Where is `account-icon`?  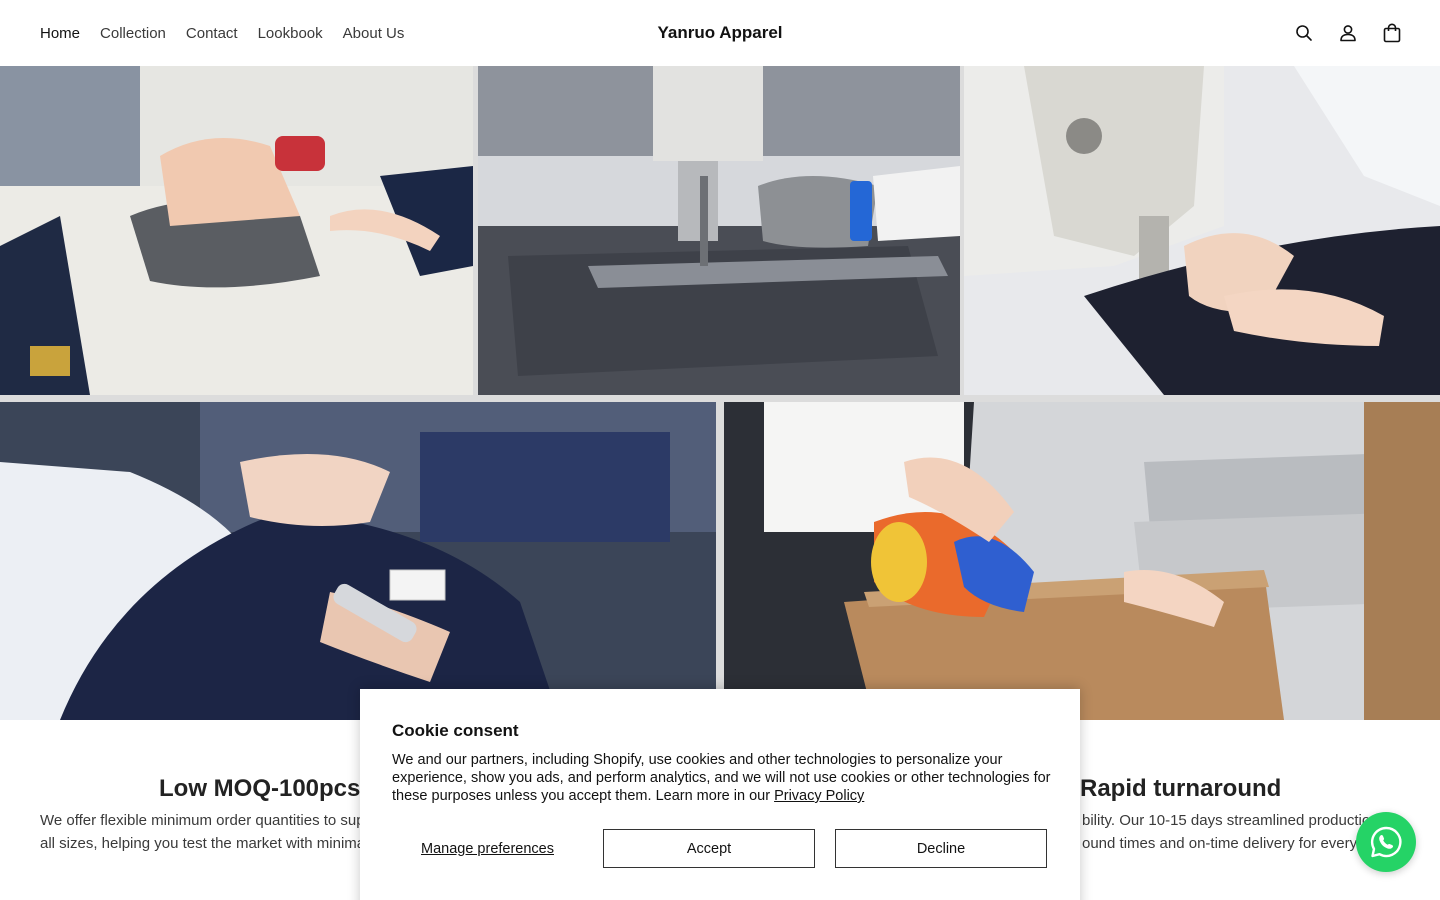
account-icon is located at coordinates (1348, 33).